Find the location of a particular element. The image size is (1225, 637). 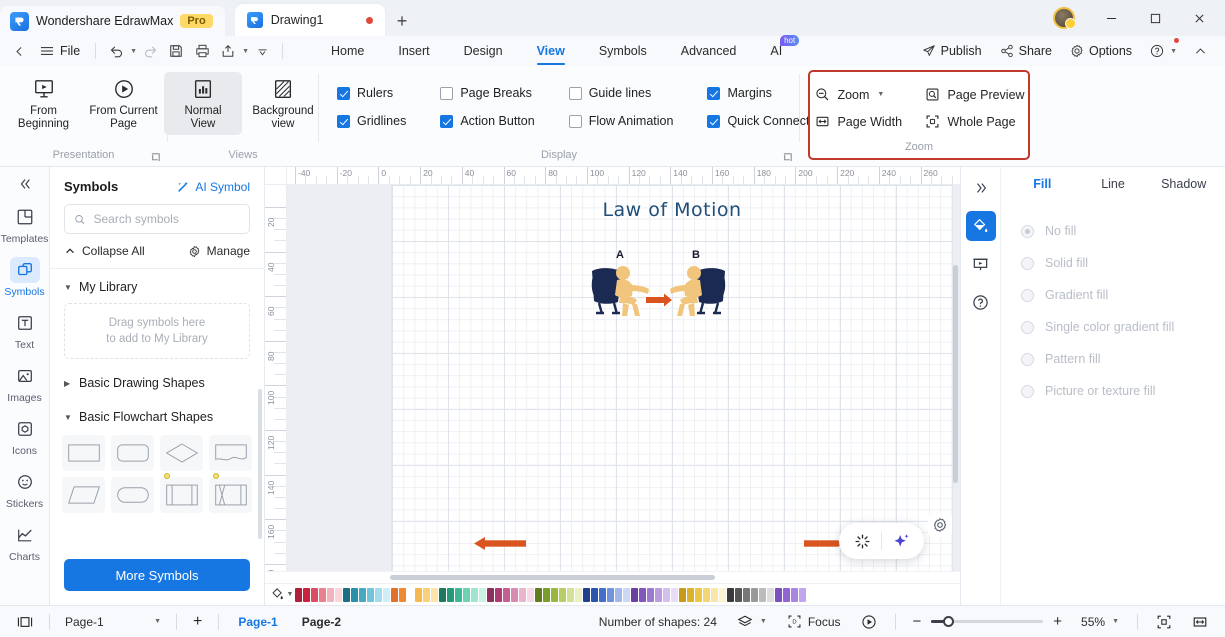

page-breaks-checkbox-box is located at coordinates (447, 93).